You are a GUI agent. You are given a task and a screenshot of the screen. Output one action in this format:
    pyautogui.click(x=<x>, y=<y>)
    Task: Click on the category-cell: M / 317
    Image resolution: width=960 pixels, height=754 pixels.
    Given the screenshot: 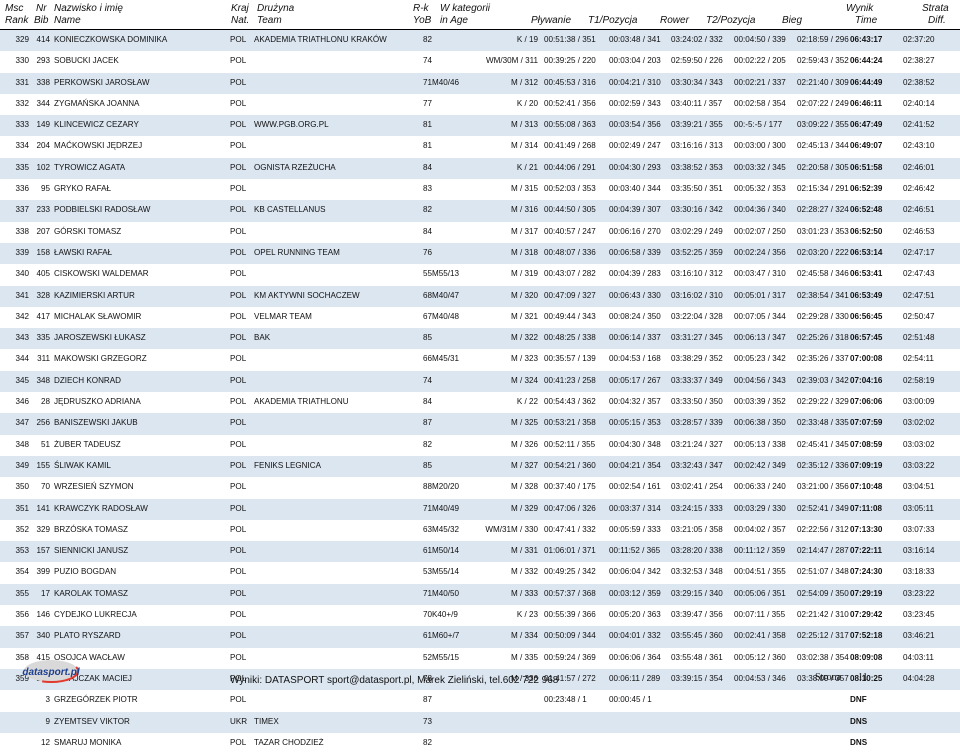 What is the action you would take?
    pyautogui.click(x=524, y=231)
    